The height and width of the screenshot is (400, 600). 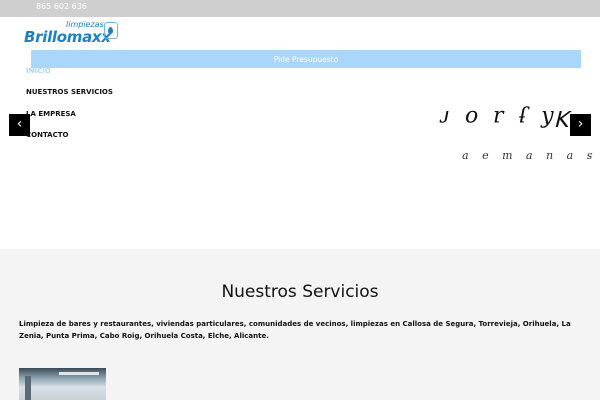 I want to click on slider-prev-button: ‹, so click(x=19, y=125).